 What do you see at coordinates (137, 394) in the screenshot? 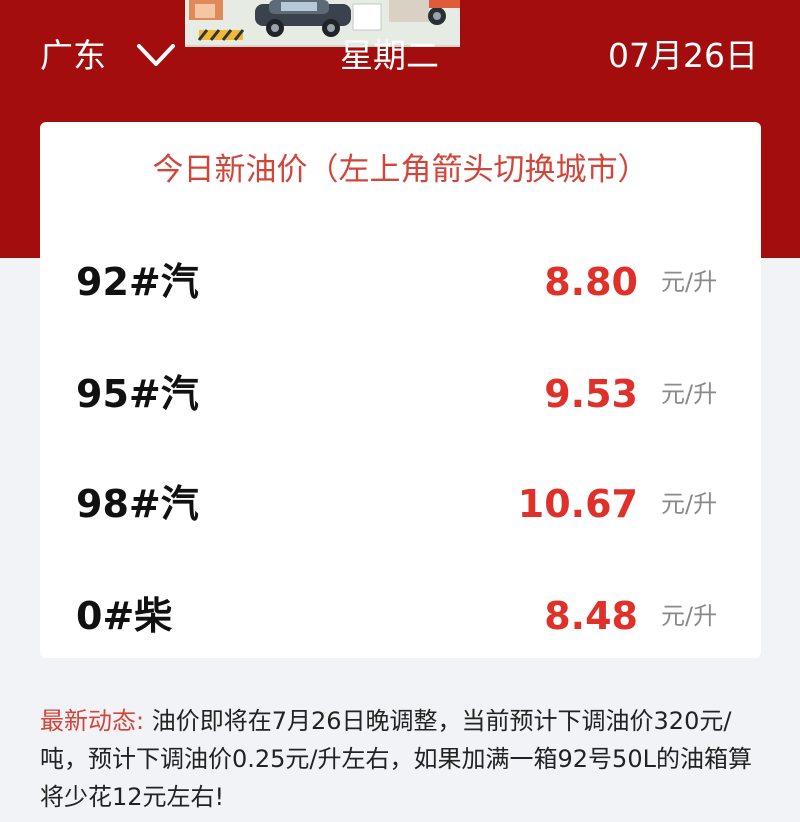
I see `fuel-type-label: 95#汽` at bounding box center [137, 394].